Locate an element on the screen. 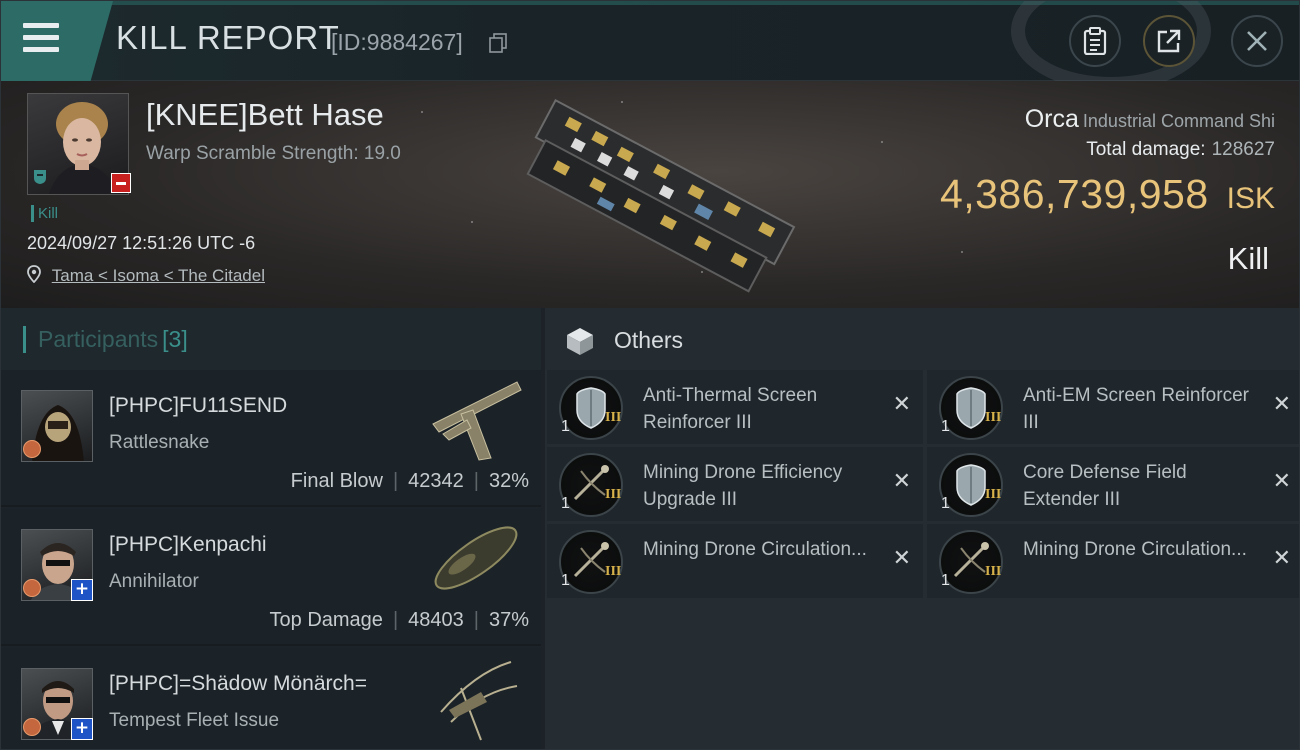 The width and height of the screenshot is (1300, 750). participant-ship: Rattlesnake is located at coordinates (159, 442).